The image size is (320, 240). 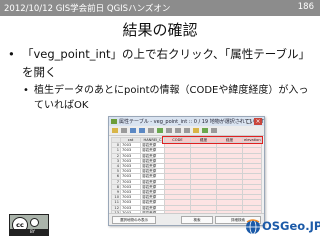 I want to click on field-calculator-icon, so click(x=214, y=130).